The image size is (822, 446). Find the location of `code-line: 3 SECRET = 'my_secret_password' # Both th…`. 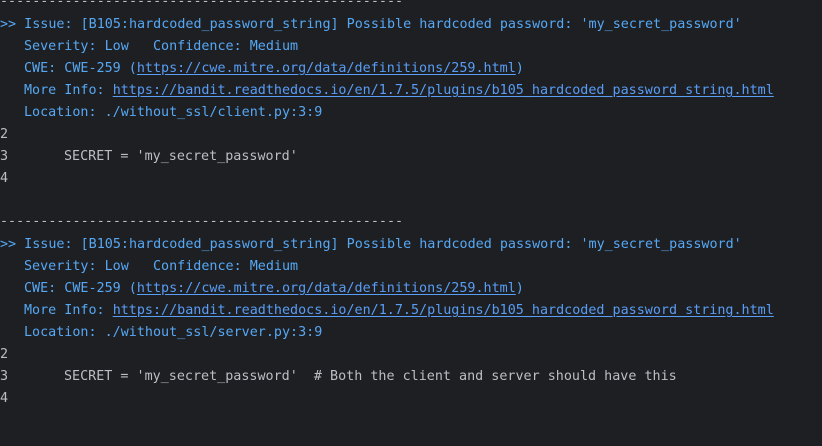

code-line: 3 SECRET = 'my_secret_password' # Both th… is located at coordinates (338, 377).